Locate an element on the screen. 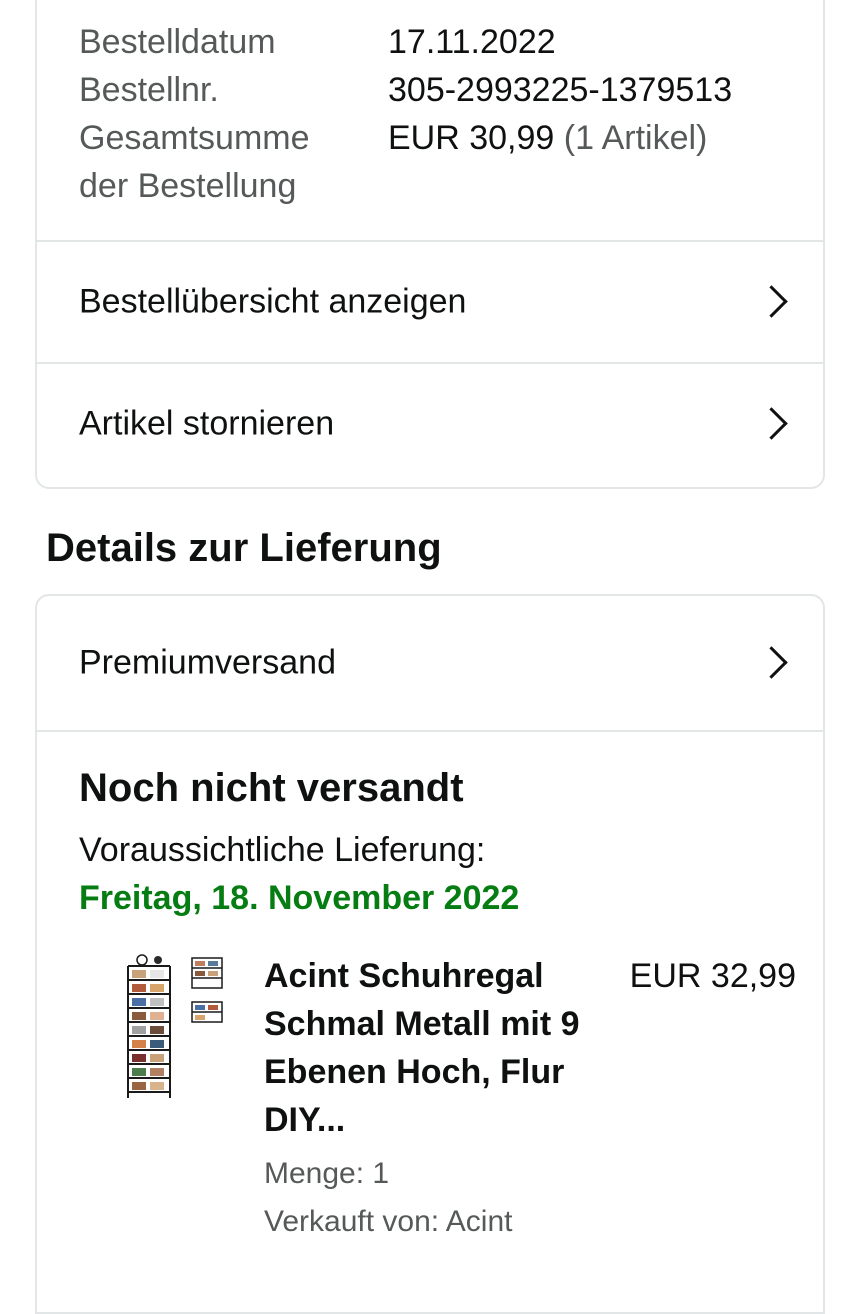 The width and height of the screenshot is (861, 1314). order-number-value: 305-2993225-1379513 is located at coordinates (560, 90).